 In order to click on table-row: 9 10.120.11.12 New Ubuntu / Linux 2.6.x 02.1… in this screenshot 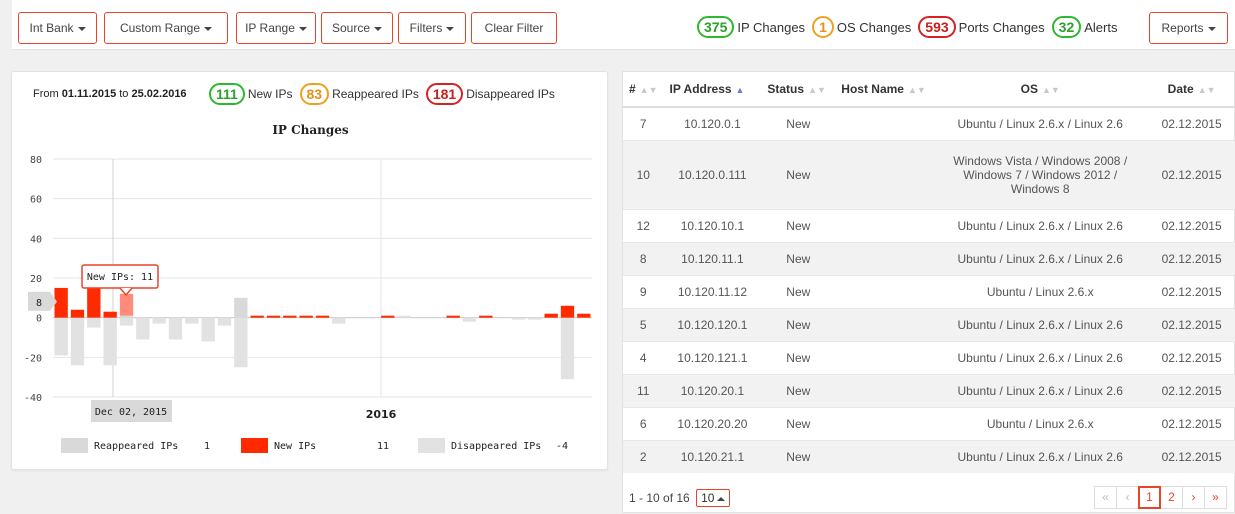, I will do `click(929, 291)`.